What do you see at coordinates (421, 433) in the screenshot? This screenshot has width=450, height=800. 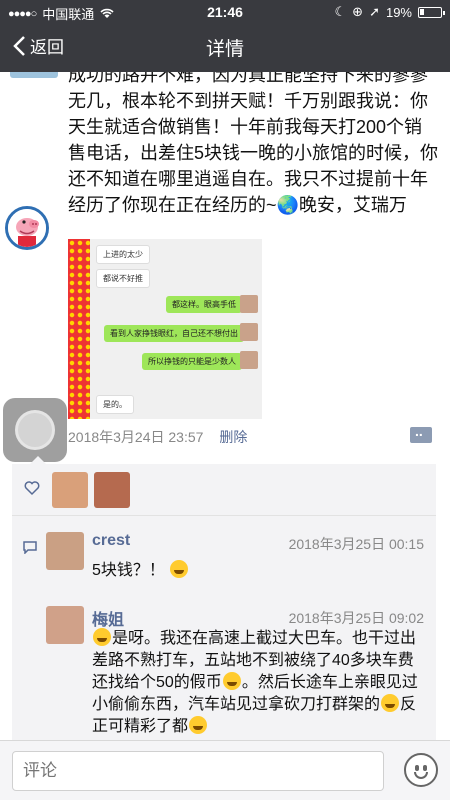 I see `more-options-button` at bounding box center [421, 433].